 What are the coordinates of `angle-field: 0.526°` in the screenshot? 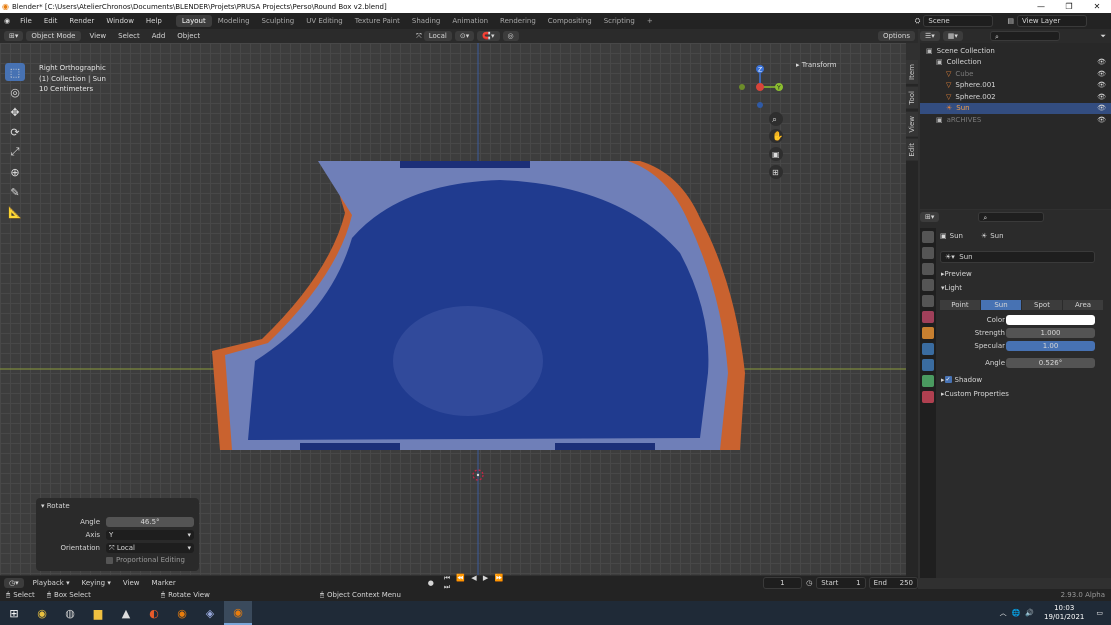 It's located at (1050, 362).